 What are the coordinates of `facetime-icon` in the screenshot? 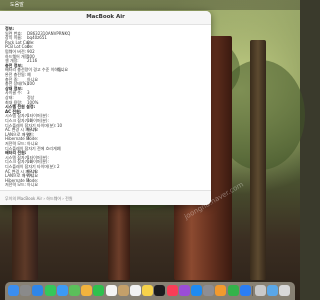 It's located at (99, 290).